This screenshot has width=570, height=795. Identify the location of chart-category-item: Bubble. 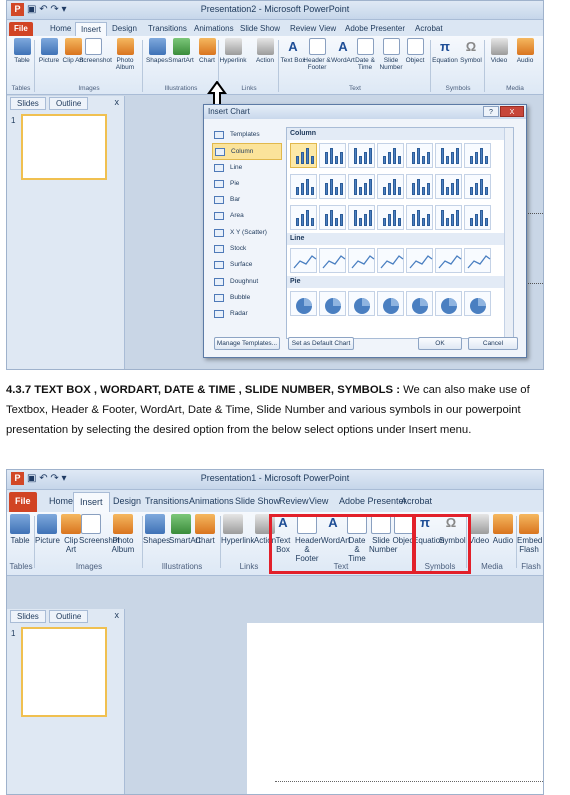
(247, 298).